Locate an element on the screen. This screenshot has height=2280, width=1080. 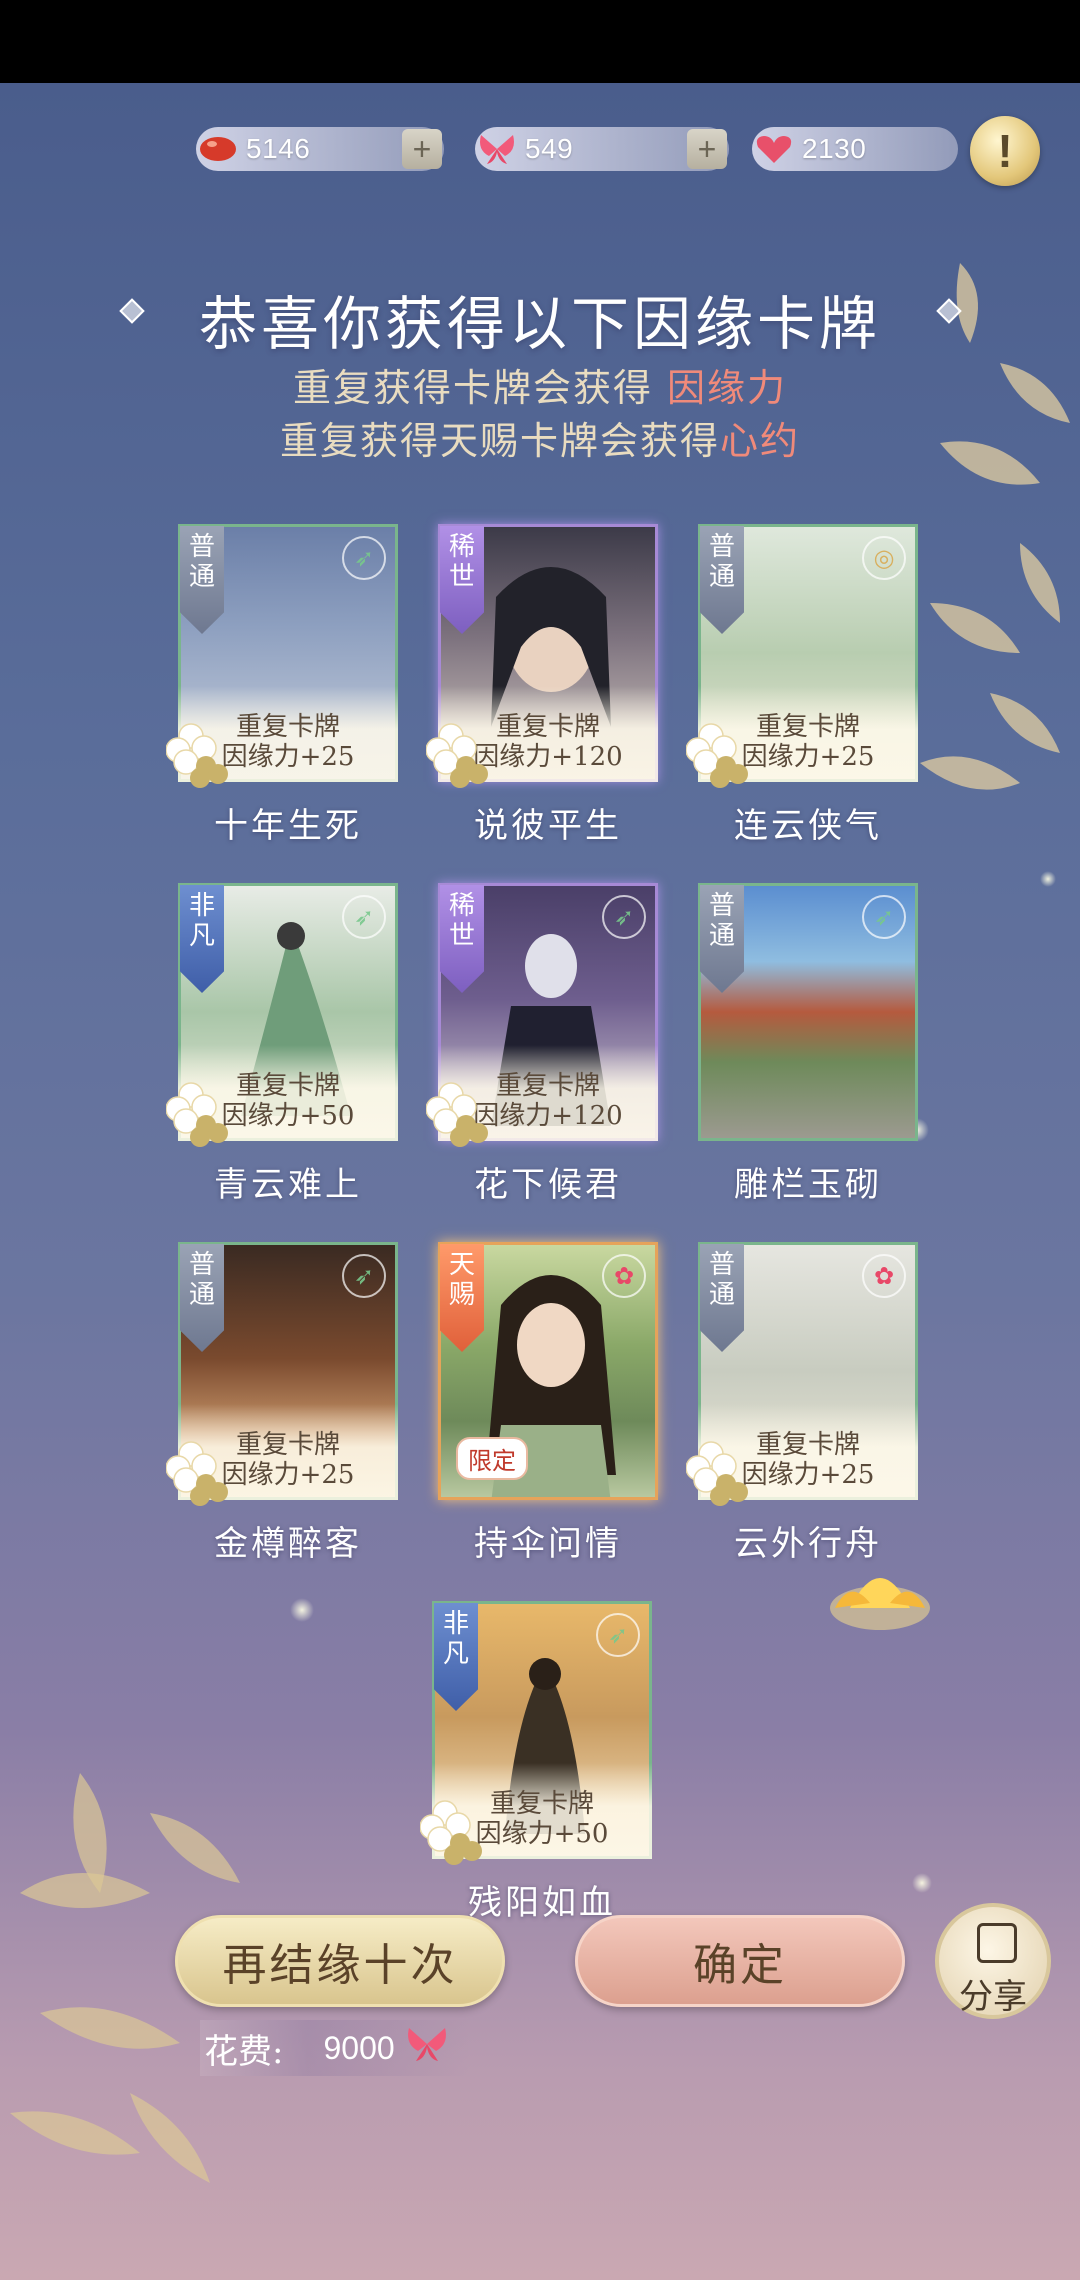
red-bean-value: 5146 is located at coordinates (278, 148).